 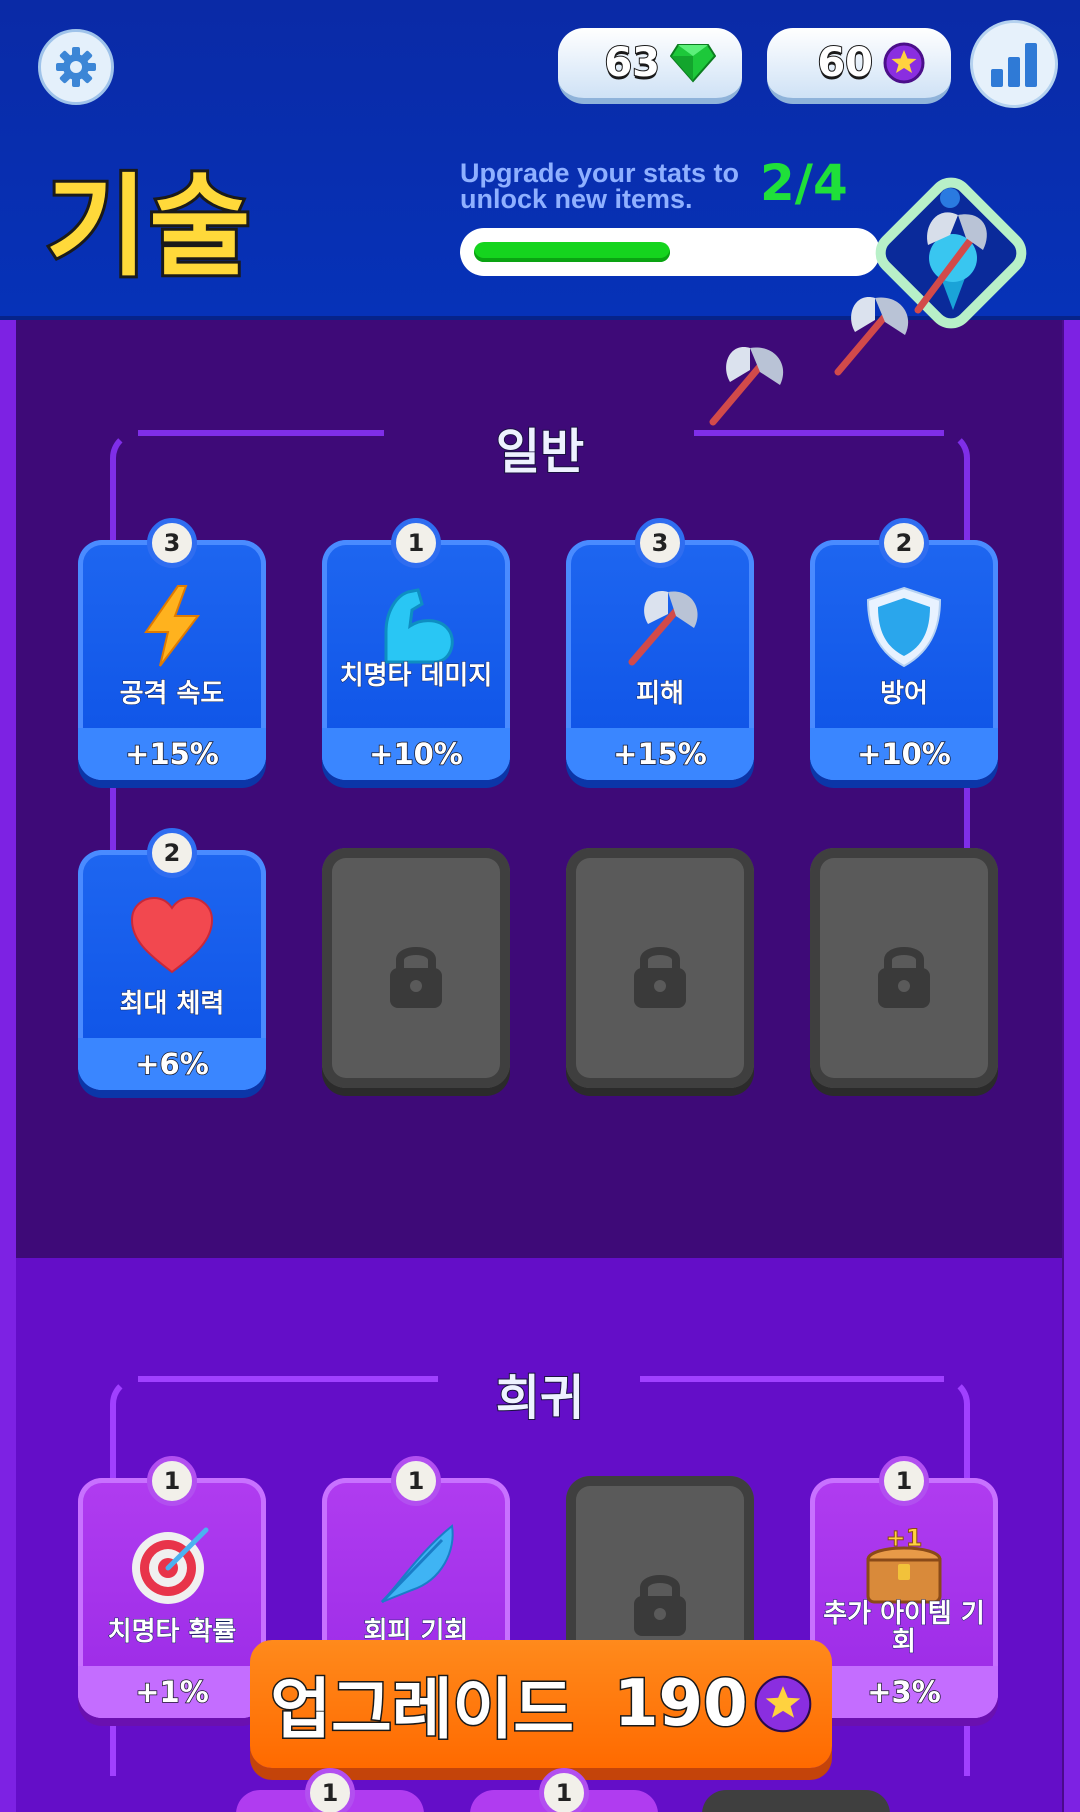 What do you see at coordinates (172, 1692) in the screenshot?
I see `skill-bonus: +1%` at bounding box center [172, 1692].